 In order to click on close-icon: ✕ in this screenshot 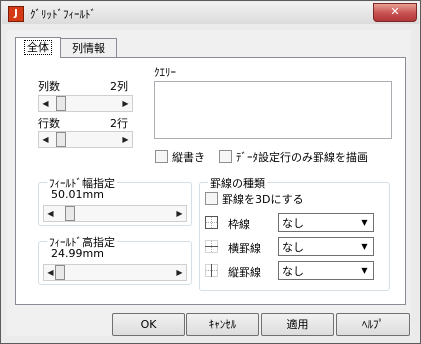, I will do `click(395, 11)`.